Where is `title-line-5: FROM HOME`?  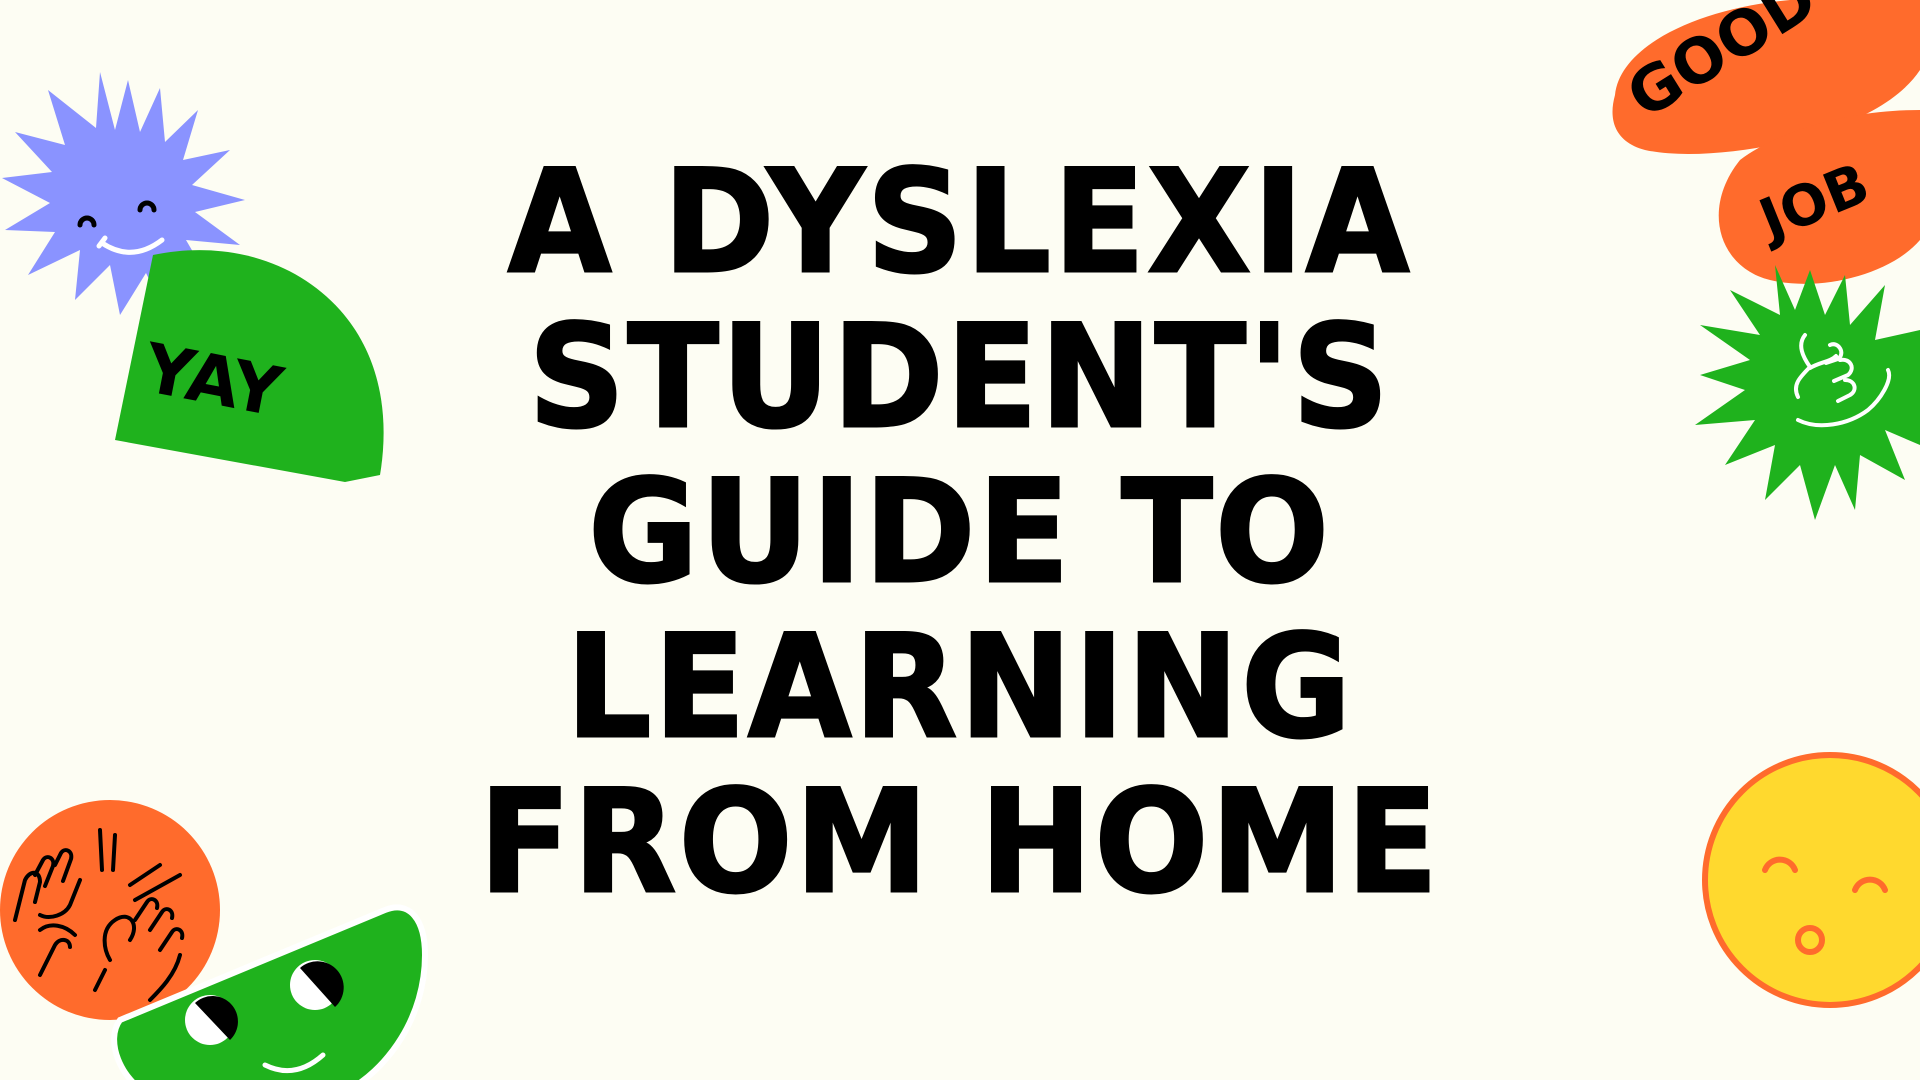
title-line-5: FROM HOME is located at coordinates (959, 842).